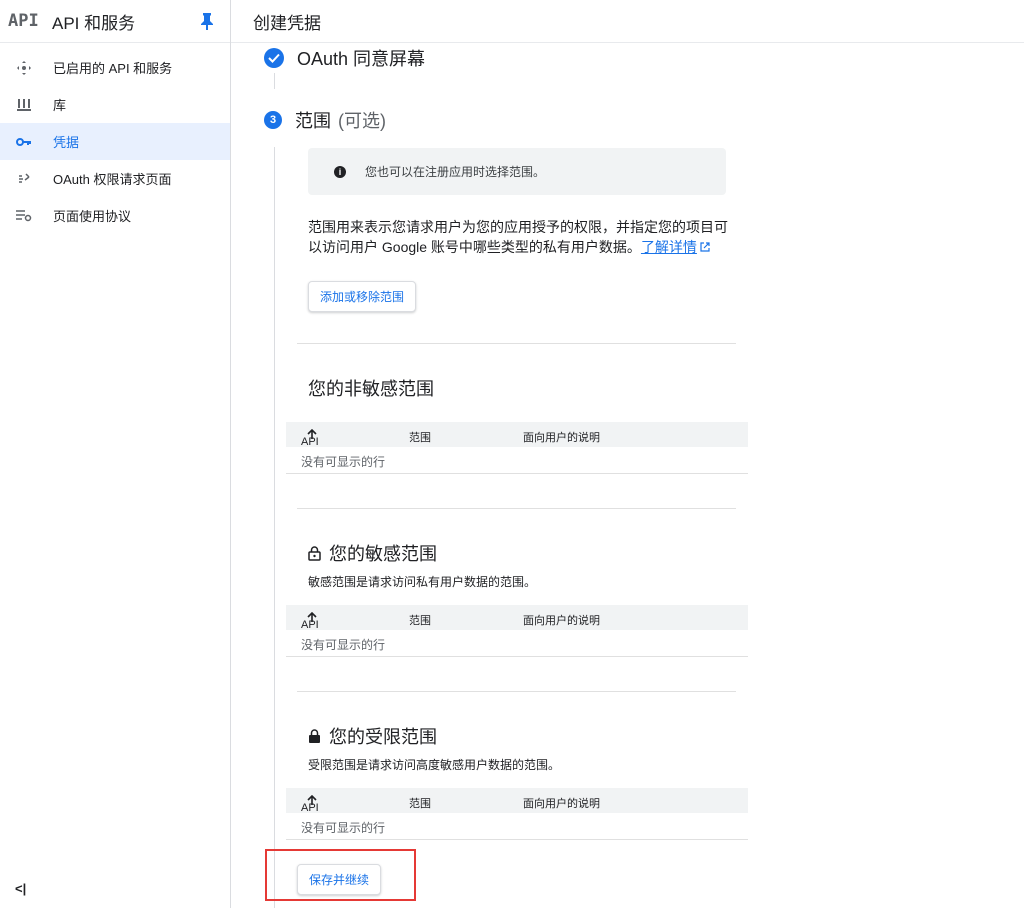 The image size is (1024, 908). Describe the element at coordinates (362, 296) in the screenshot. I see `add-remove-scopes-button: 添加或移除范围` at that location.